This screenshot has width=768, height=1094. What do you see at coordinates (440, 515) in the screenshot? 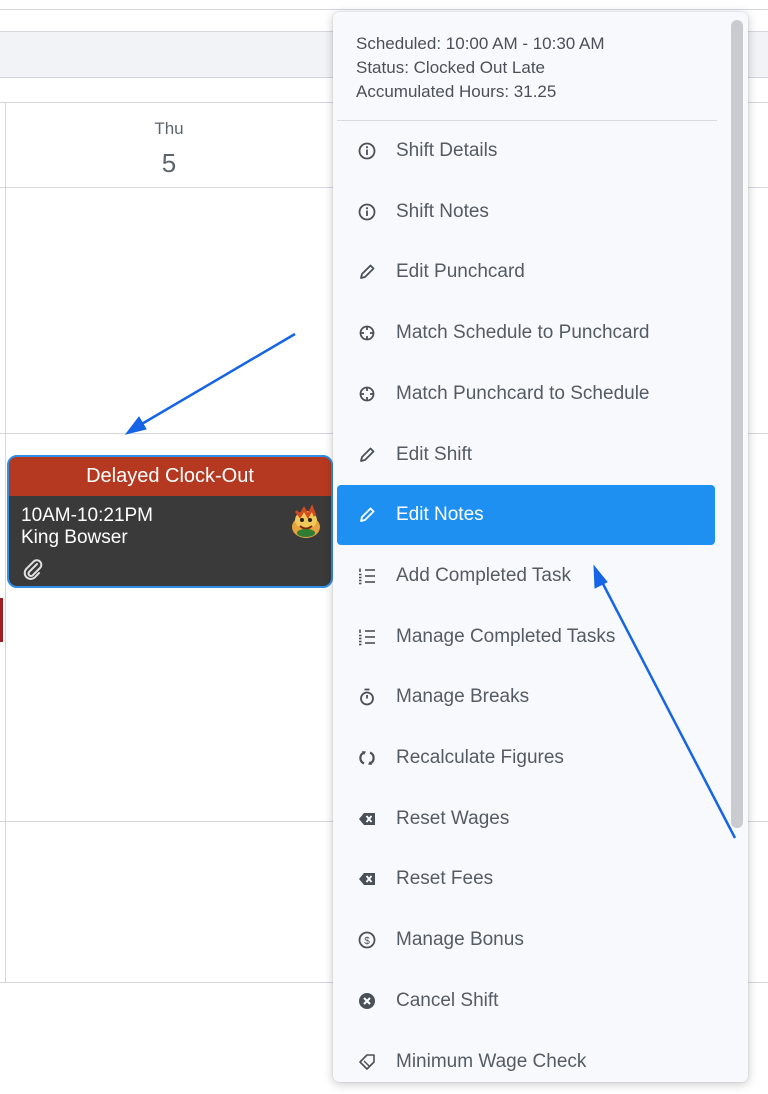
I see `menu-item-label: Edit Notes` at bounding box center [440, 515].